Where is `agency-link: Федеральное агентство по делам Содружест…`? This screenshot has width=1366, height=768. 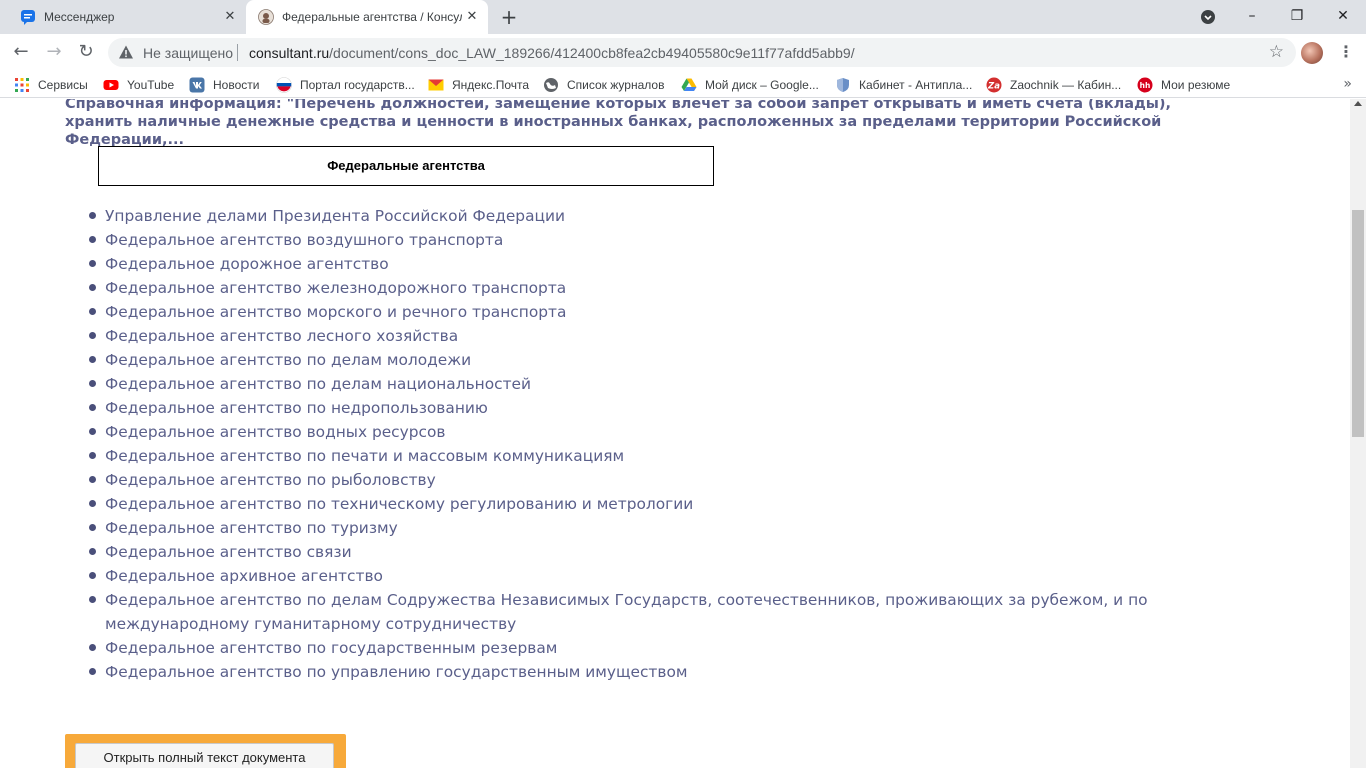
agency-link: Федеральное агентство по делам Содружест… is located at coordinates (667, 612).